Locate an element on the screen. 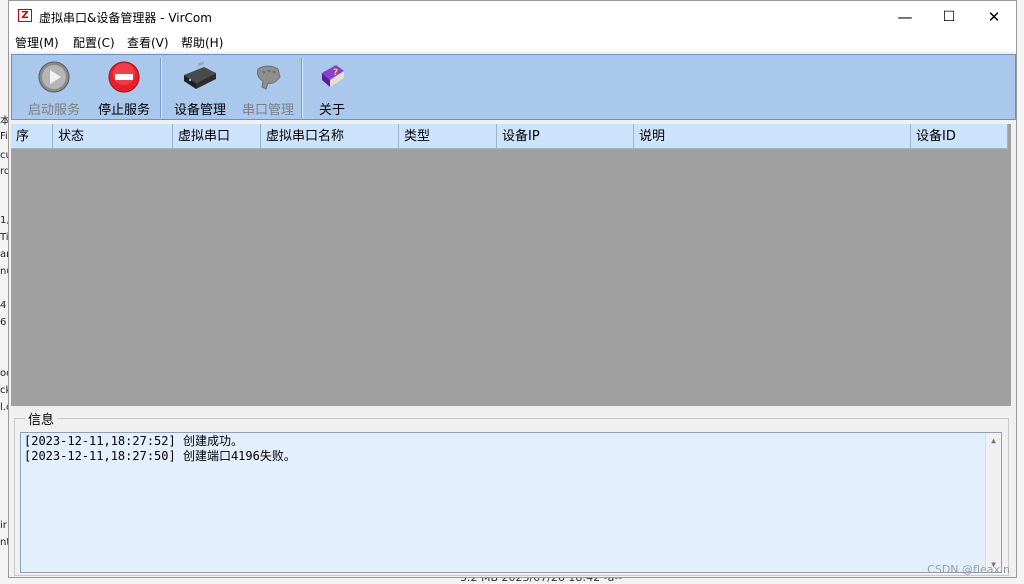  title-bar: Z 虚拟串口&设备管理器 - VirCom — ☐ ✕ is located at coordinates (512, 16).